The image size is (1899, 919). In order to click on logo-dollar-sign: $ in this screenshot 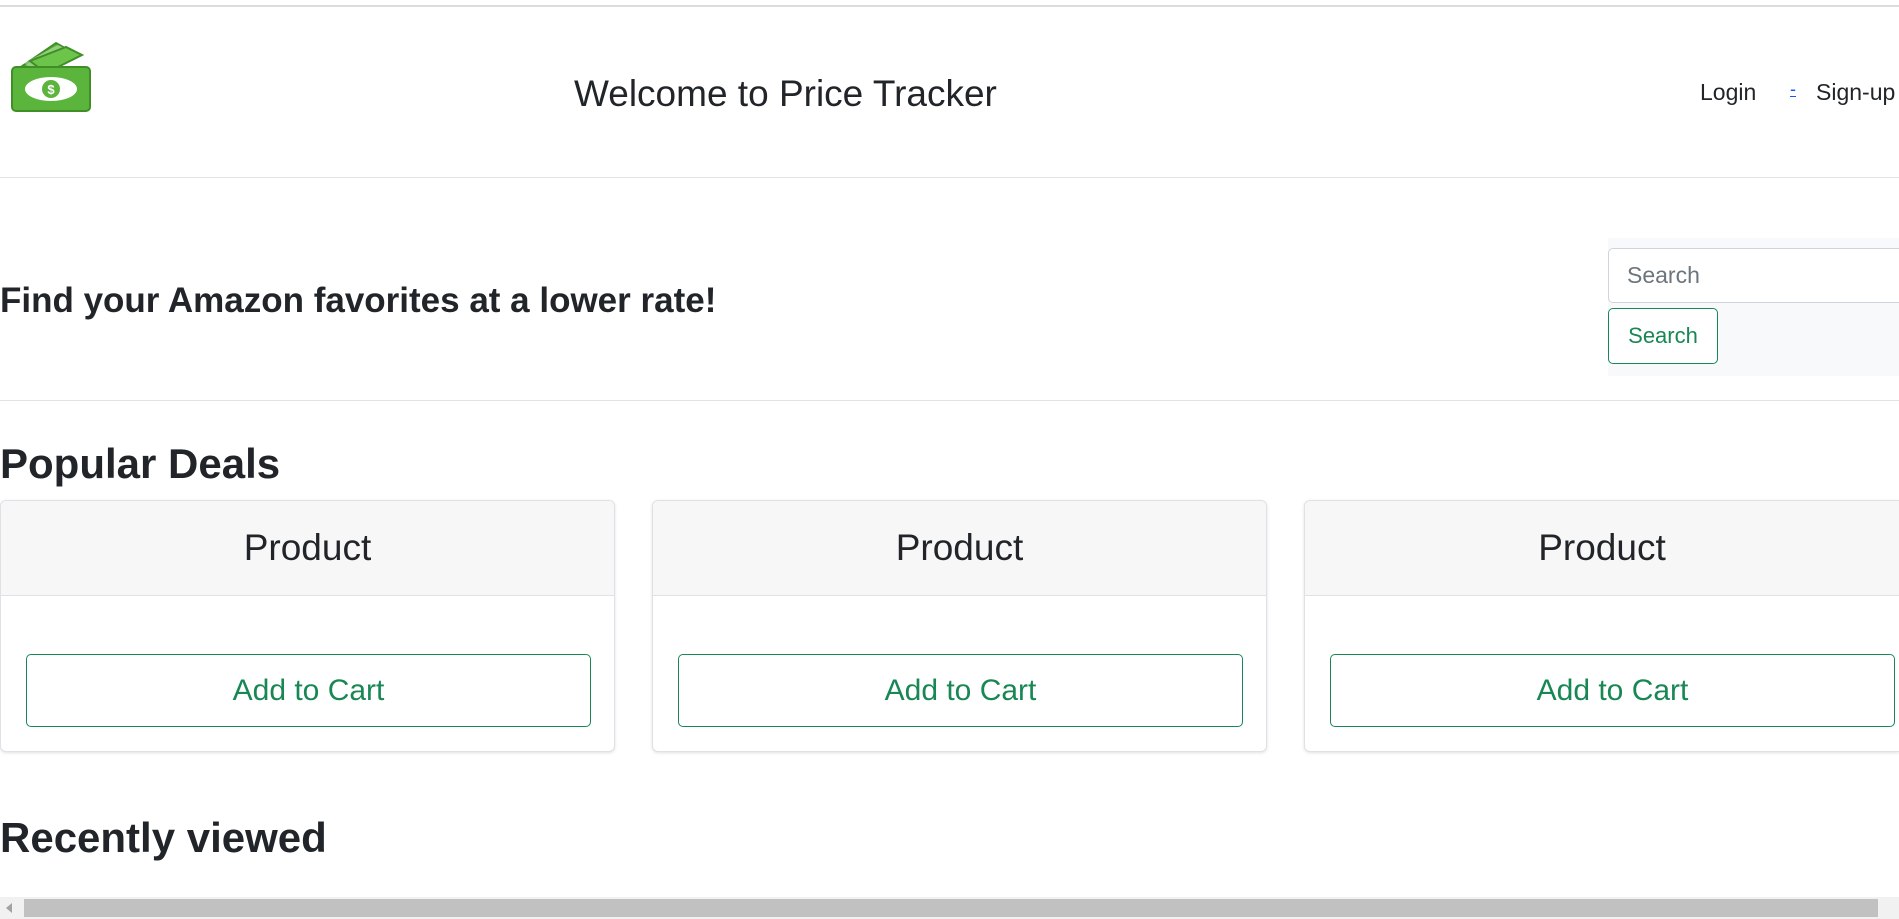, I will do `click(51, 89)`.